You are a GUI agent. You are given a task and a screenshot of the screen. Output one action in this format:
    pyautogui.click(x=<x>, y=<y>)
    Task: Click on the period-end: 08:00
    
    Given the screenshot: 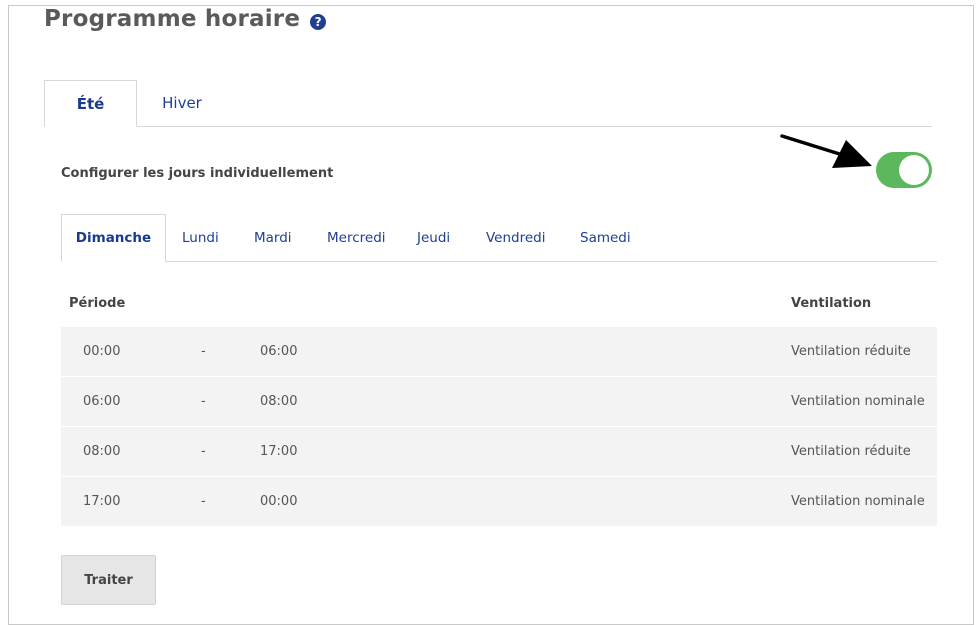 What is the action you would take?
    pyautogui.click(x=279, y=401)
    